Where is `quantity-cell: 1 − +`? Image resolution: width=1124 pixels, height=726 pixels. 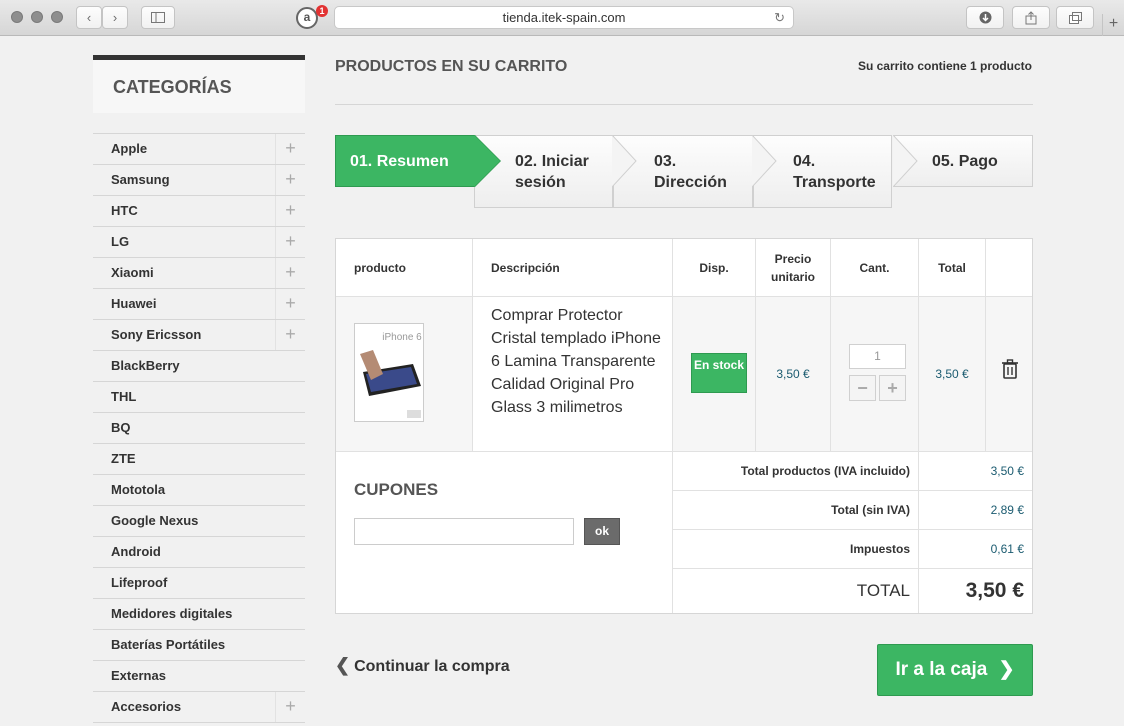 quantity-cell: 1 − + is located at coordinates (875, 374).